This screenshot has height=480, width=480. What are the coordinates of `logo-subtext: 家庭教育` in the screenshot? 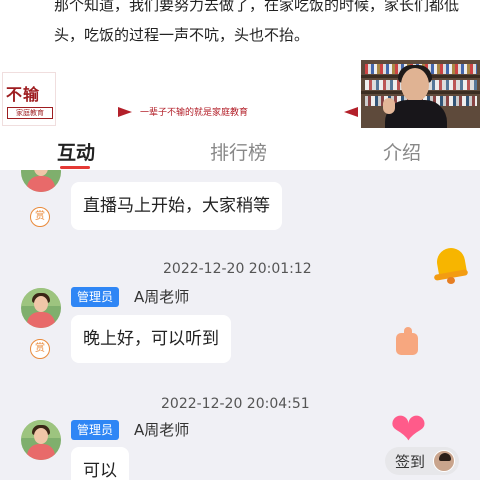 It's located at (30, 113).